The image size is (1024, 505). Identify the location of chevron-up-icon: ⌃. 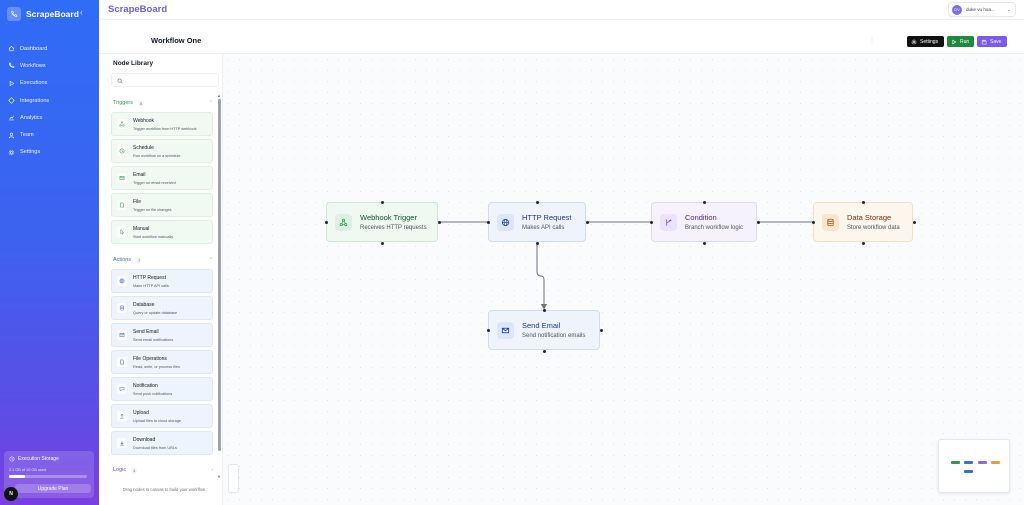
(210, 260).